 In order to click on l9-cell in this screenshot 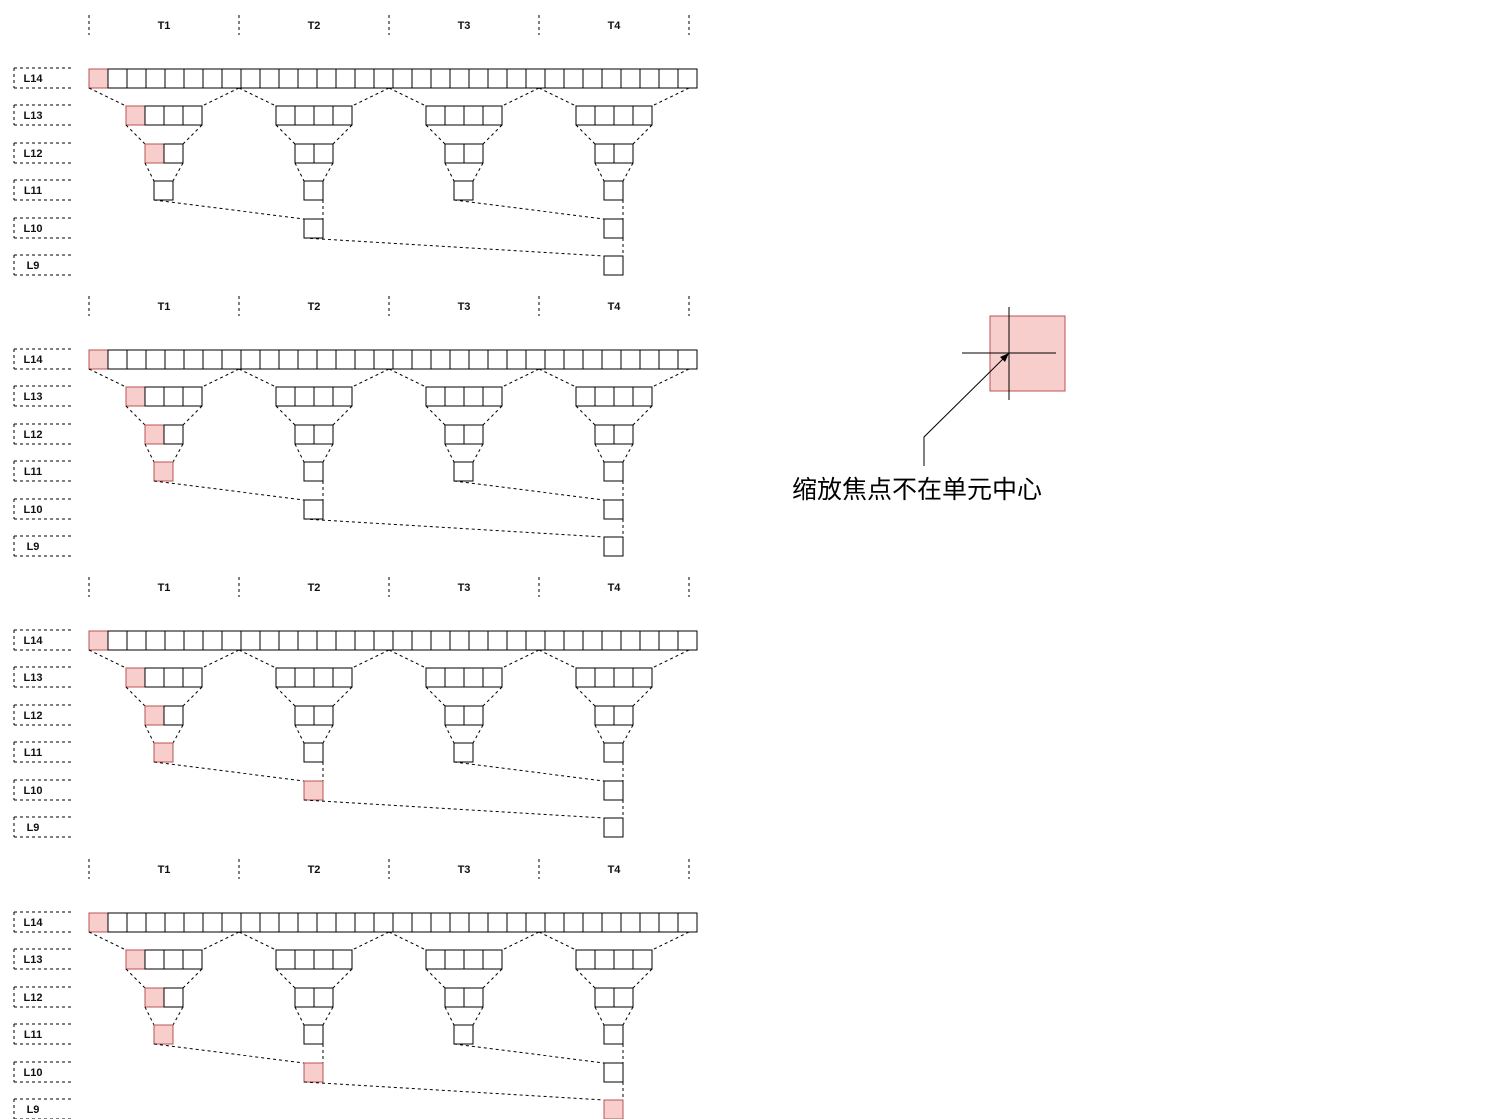, I will do `click(613, 546)`.